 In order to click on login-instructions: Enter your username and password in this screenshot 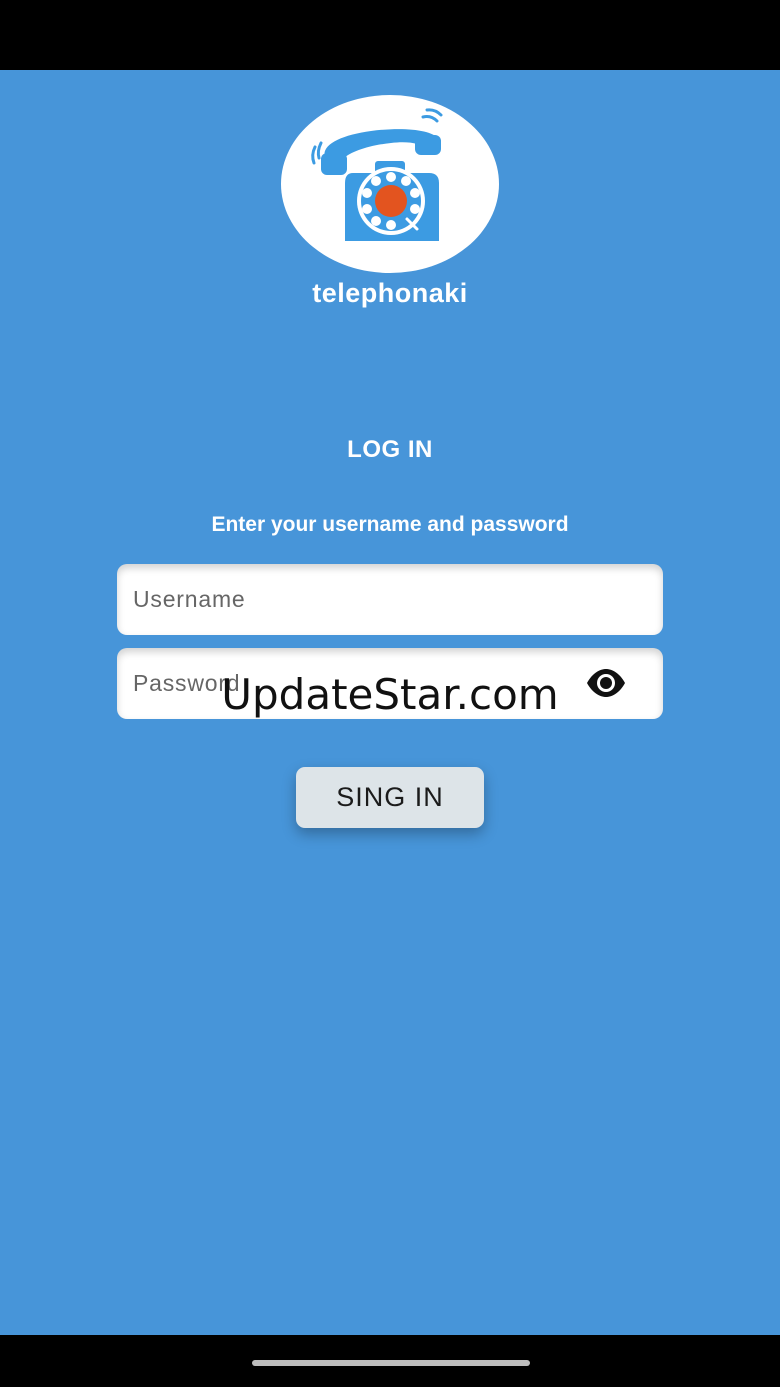, I will do `click(390, 524)`.